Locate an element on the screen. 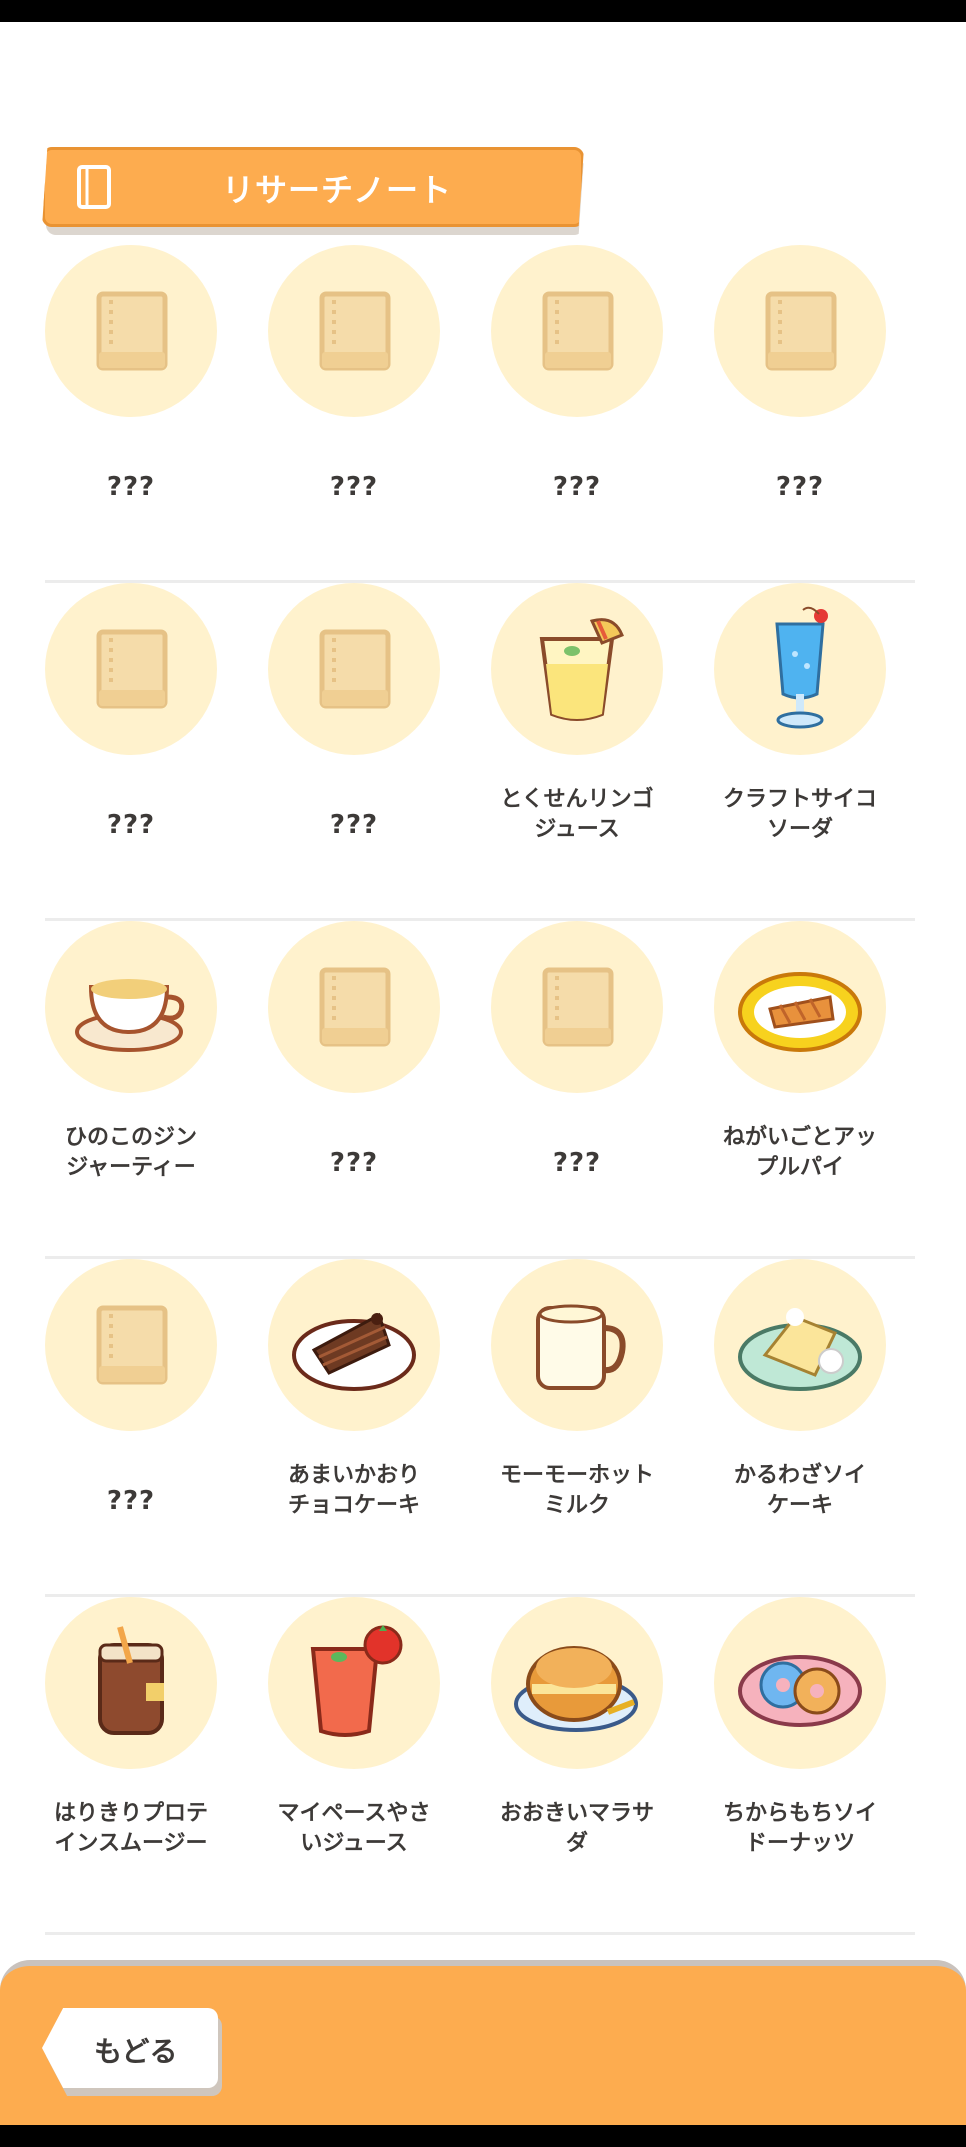 This screenshot has height=2147, width=966. hot-milk-icon is located at coordinates (577, 1345).